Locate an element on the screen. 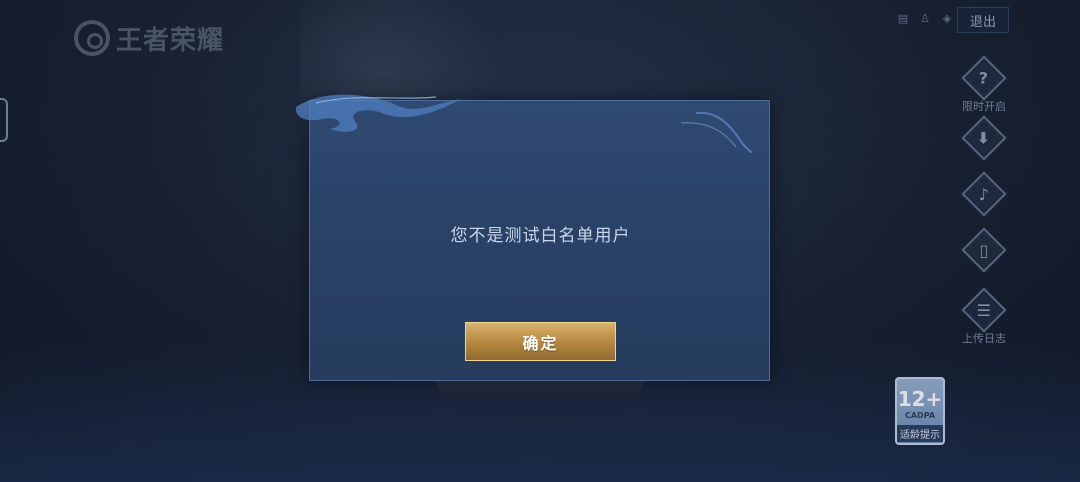 Image resolution: width=1080 pixels, height=482 pixels. limited-open-button: ? 限时开启 is located at coordinates (984, 84).